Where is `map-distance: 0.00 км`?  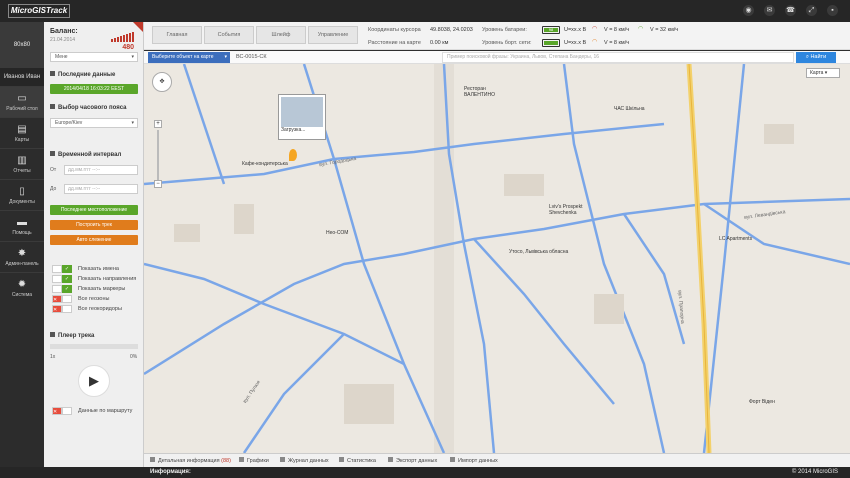
map-distance: 0.00 км is located at coordinates (439, 43).